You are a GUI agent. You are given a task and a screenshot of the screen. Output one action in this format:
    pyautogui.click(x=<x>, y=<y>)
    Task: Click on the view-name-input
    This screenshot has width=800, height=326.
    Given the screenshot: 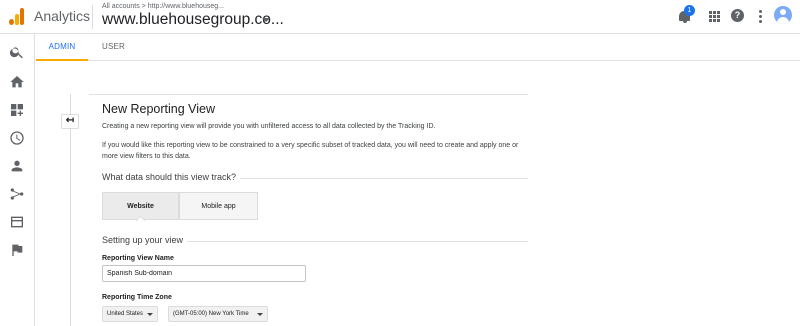 What is the action you would take?
    pyautogui.click(x=204, y=273)
    